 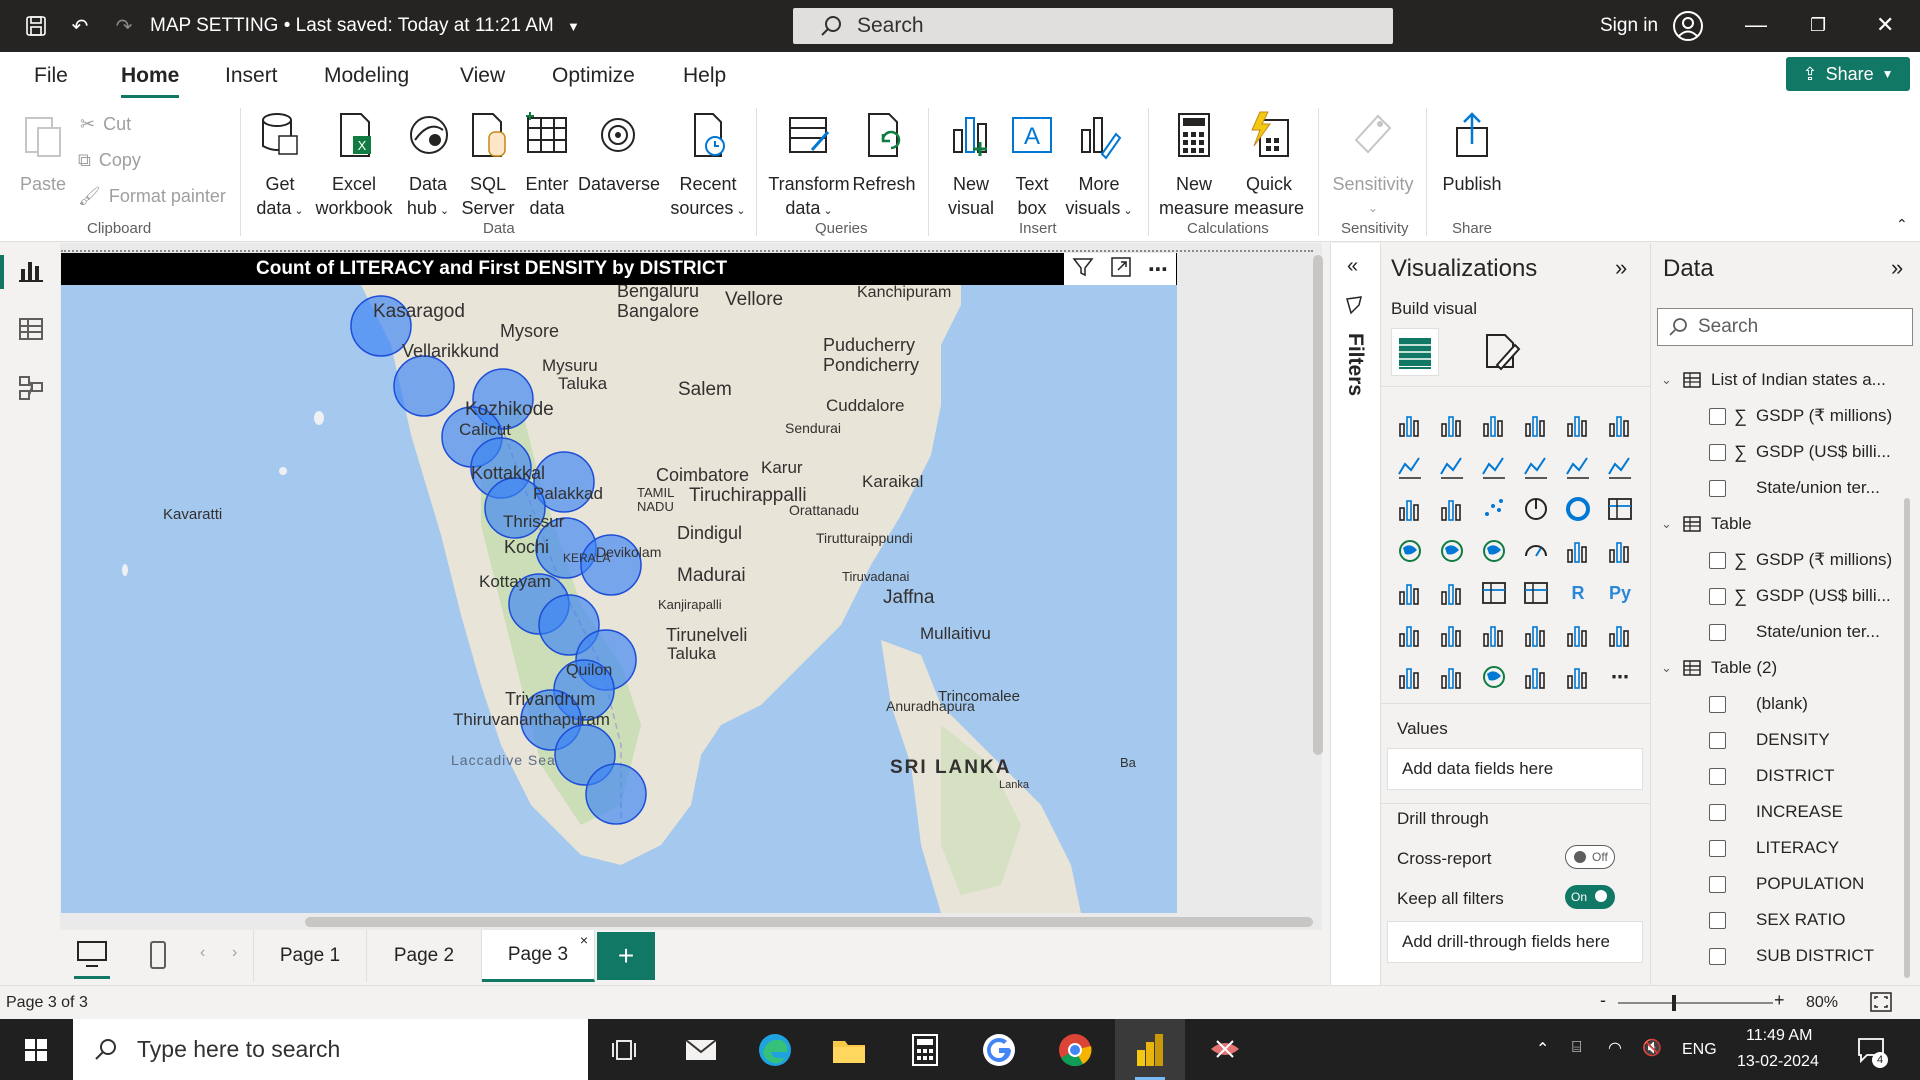 I want to click on clock-time: 11:49 AM, so click(x=1779, y=1036).